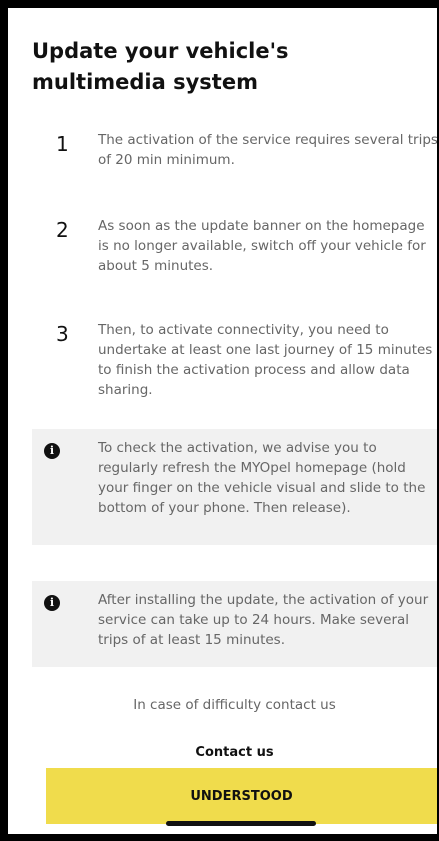  What do you see at coordinates (160, 66) in the screenshot?
I see `page-title: Update your vehicle's multimedia system` at bounding box center [160, 66].